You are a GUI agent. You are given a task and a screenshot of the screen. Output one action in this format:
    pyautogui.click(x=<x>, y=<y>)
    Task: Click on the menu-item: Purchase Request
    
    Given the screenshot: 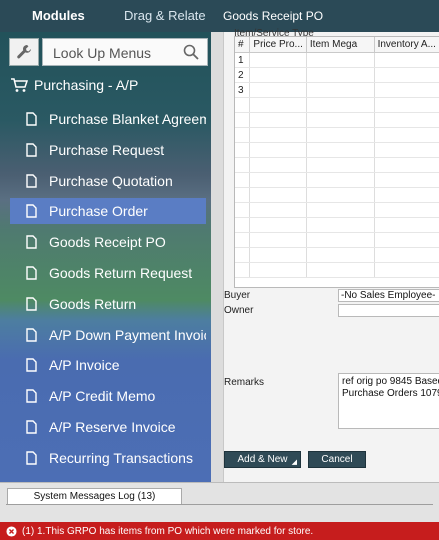 What is the action you would take?
    pyautogui.click(x=108, y=150)
    